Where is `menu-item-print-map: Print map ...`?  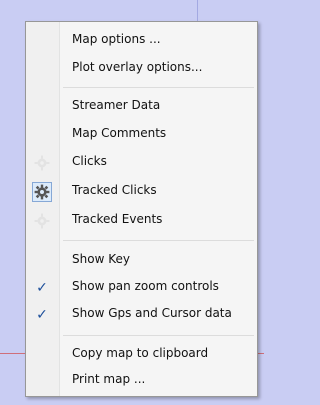
menu-item-print-map: Print map ... is located at coordinates (141, 381).